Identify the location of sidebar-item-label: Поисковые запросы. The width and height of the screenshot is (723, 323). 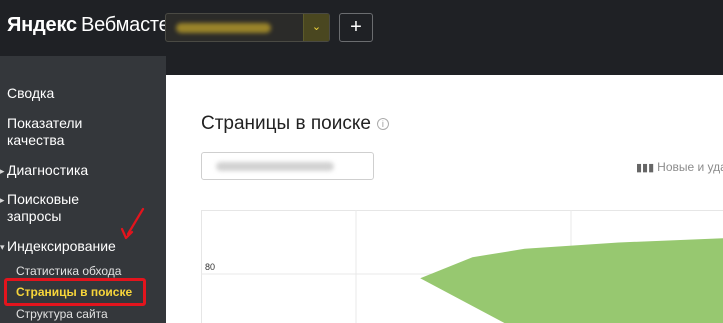
(43, 207).